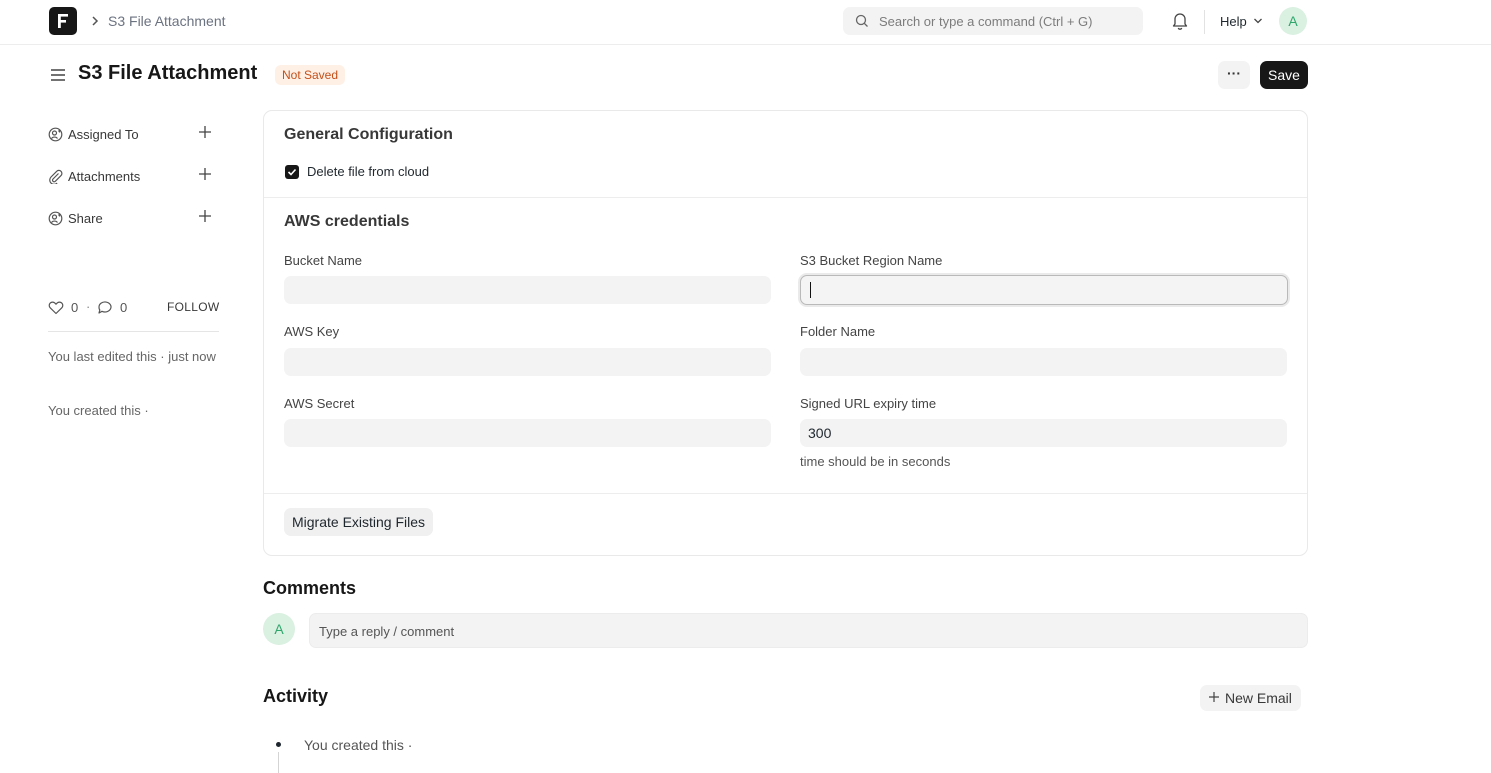 The height and width of the screenshot is (773, 1491). Describe the element at coordinates (1204, 22) in the screenshot. I see `navbar-divider` at that location.